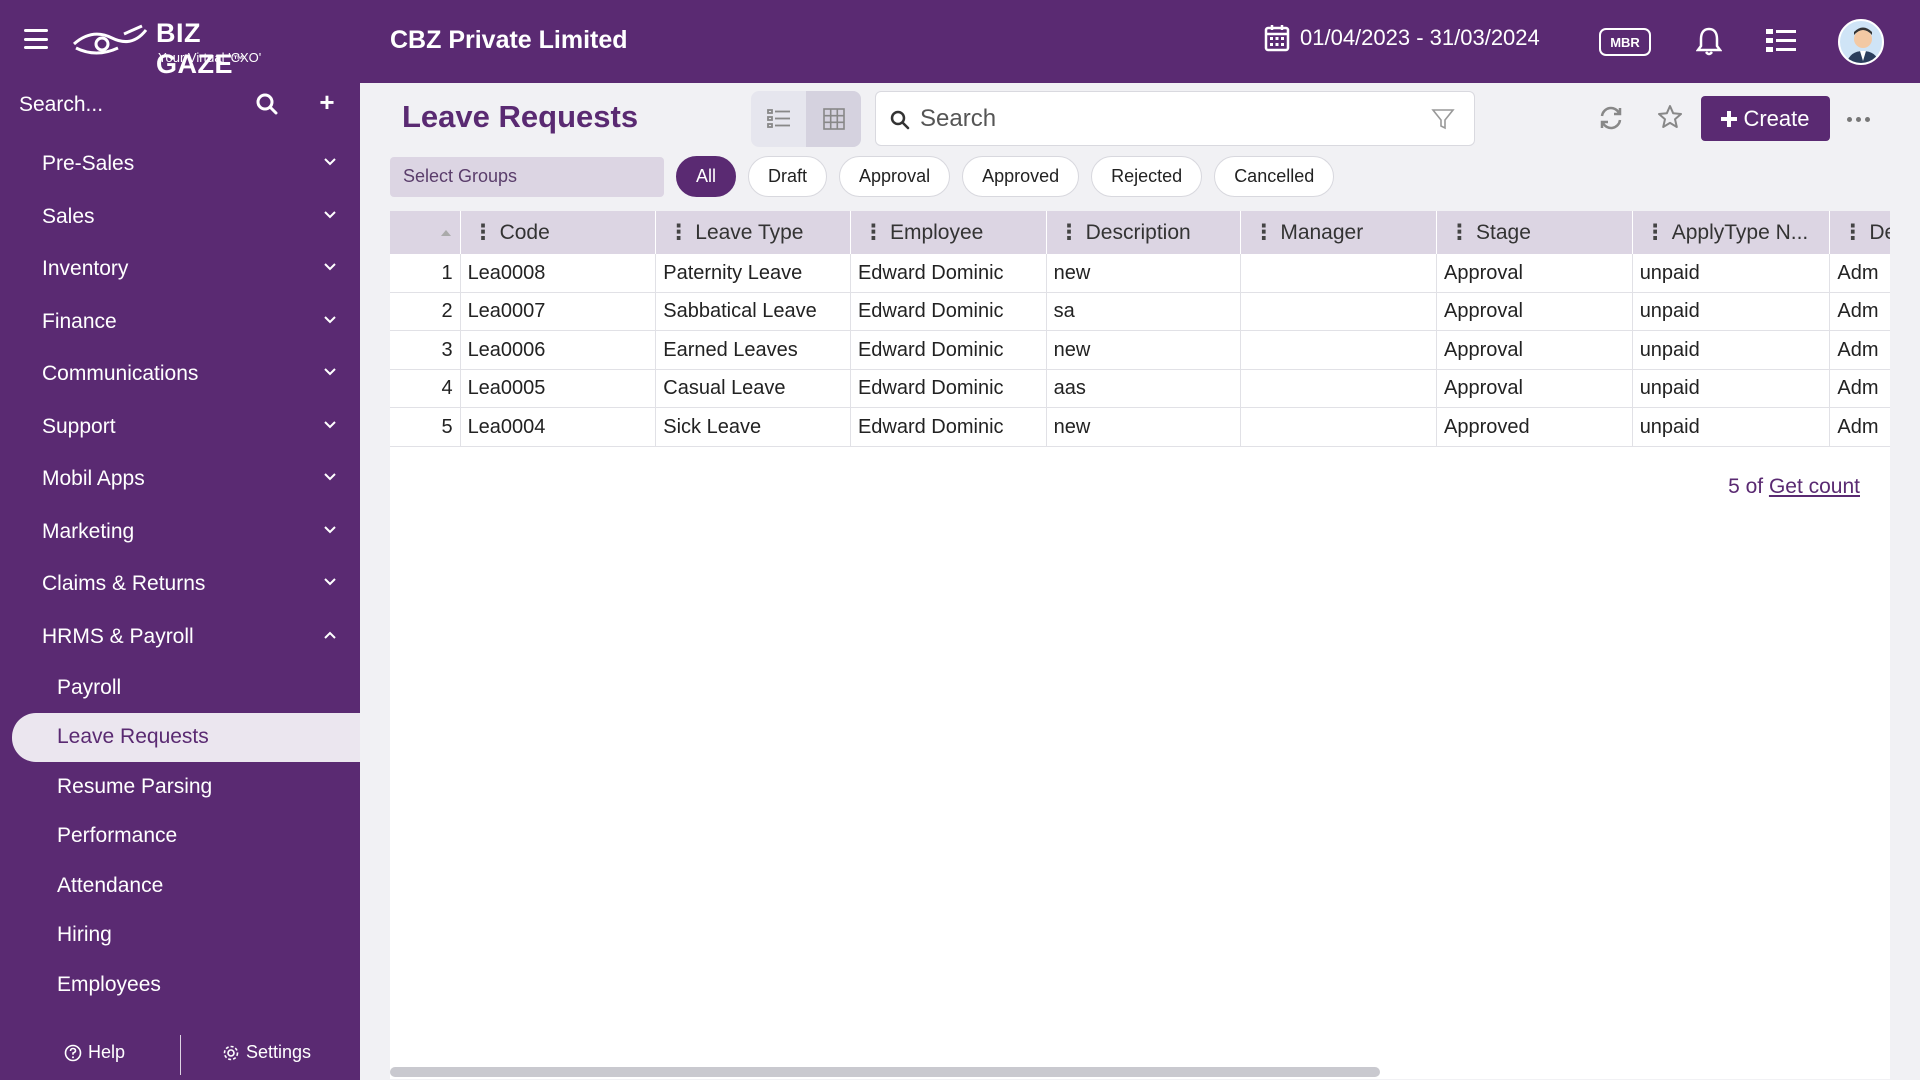 This screenshot has width=1920, height=1080. What do you see at coordinates (1625, 42) in the screenshot?
I see `mbr-badge: MBR` at bounding box center [1625, 42].